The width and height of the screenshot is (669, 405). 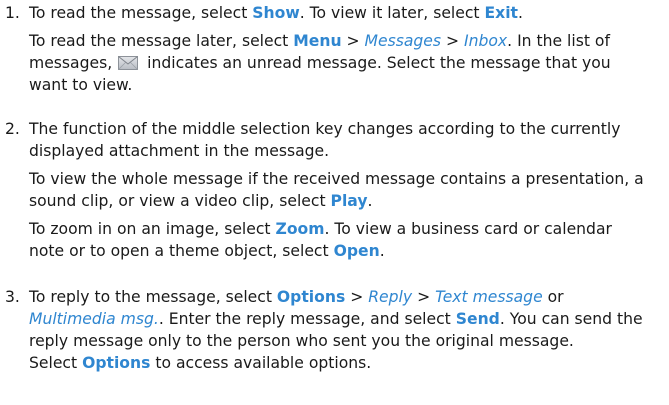 What do you see at coordinates (571, 319) in the screenshot?
I see `text: . You can send the` at bounding box center [571, 319].